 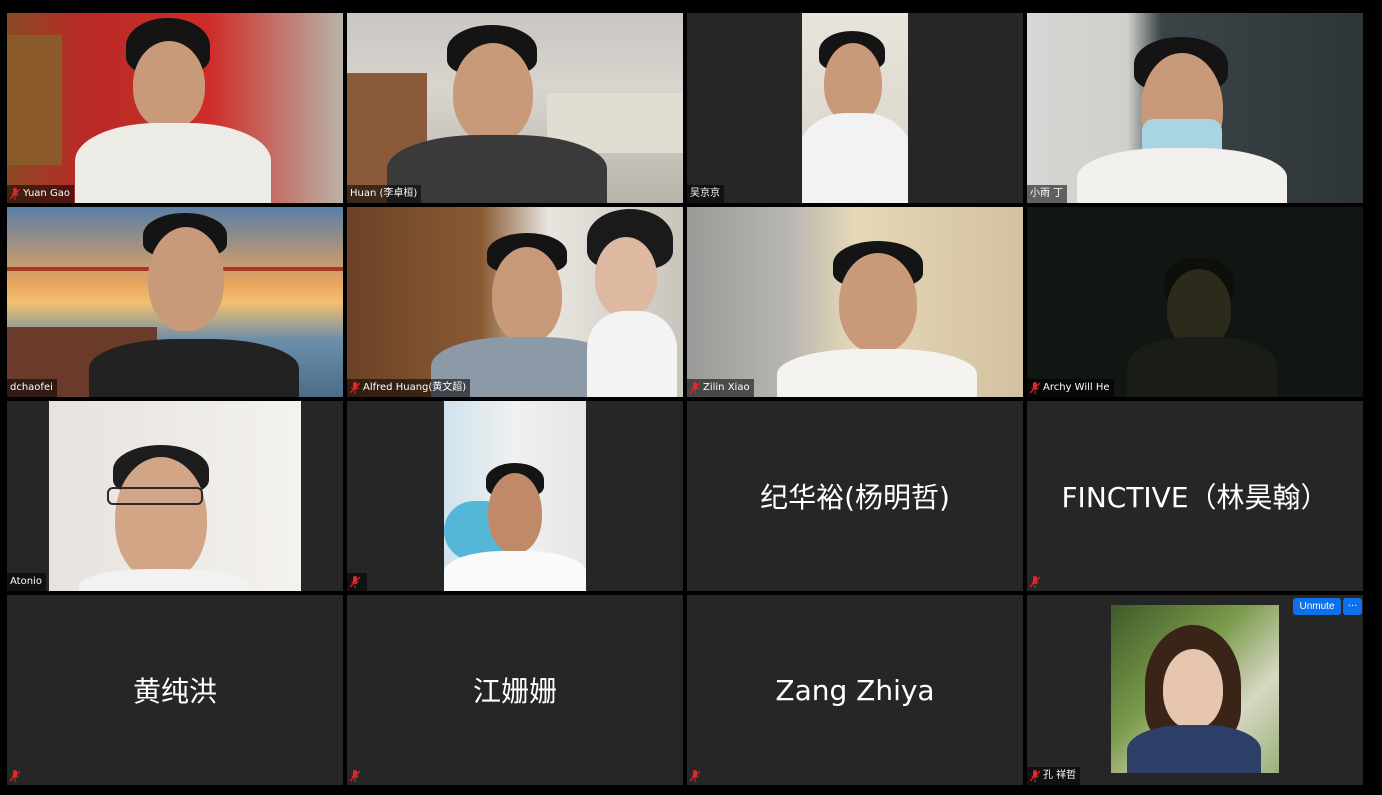 I want to click on unmute-button: Unmute, so click(x=1317, y=606).